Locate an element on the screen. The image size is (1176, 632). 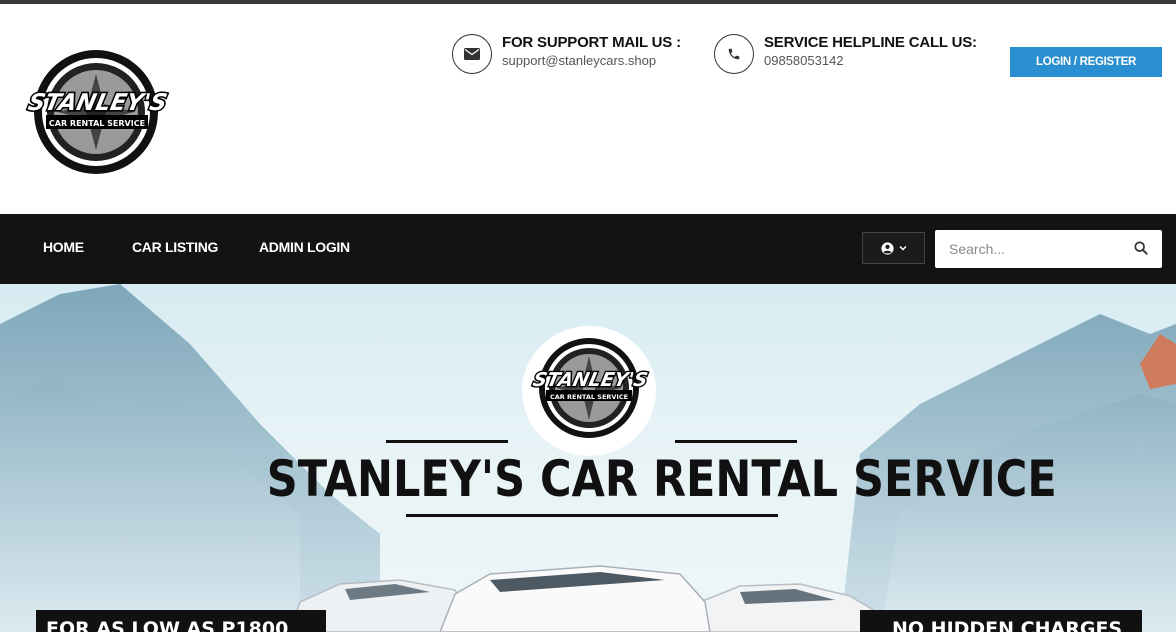
search-icon is located at coordinates (1141, 248).